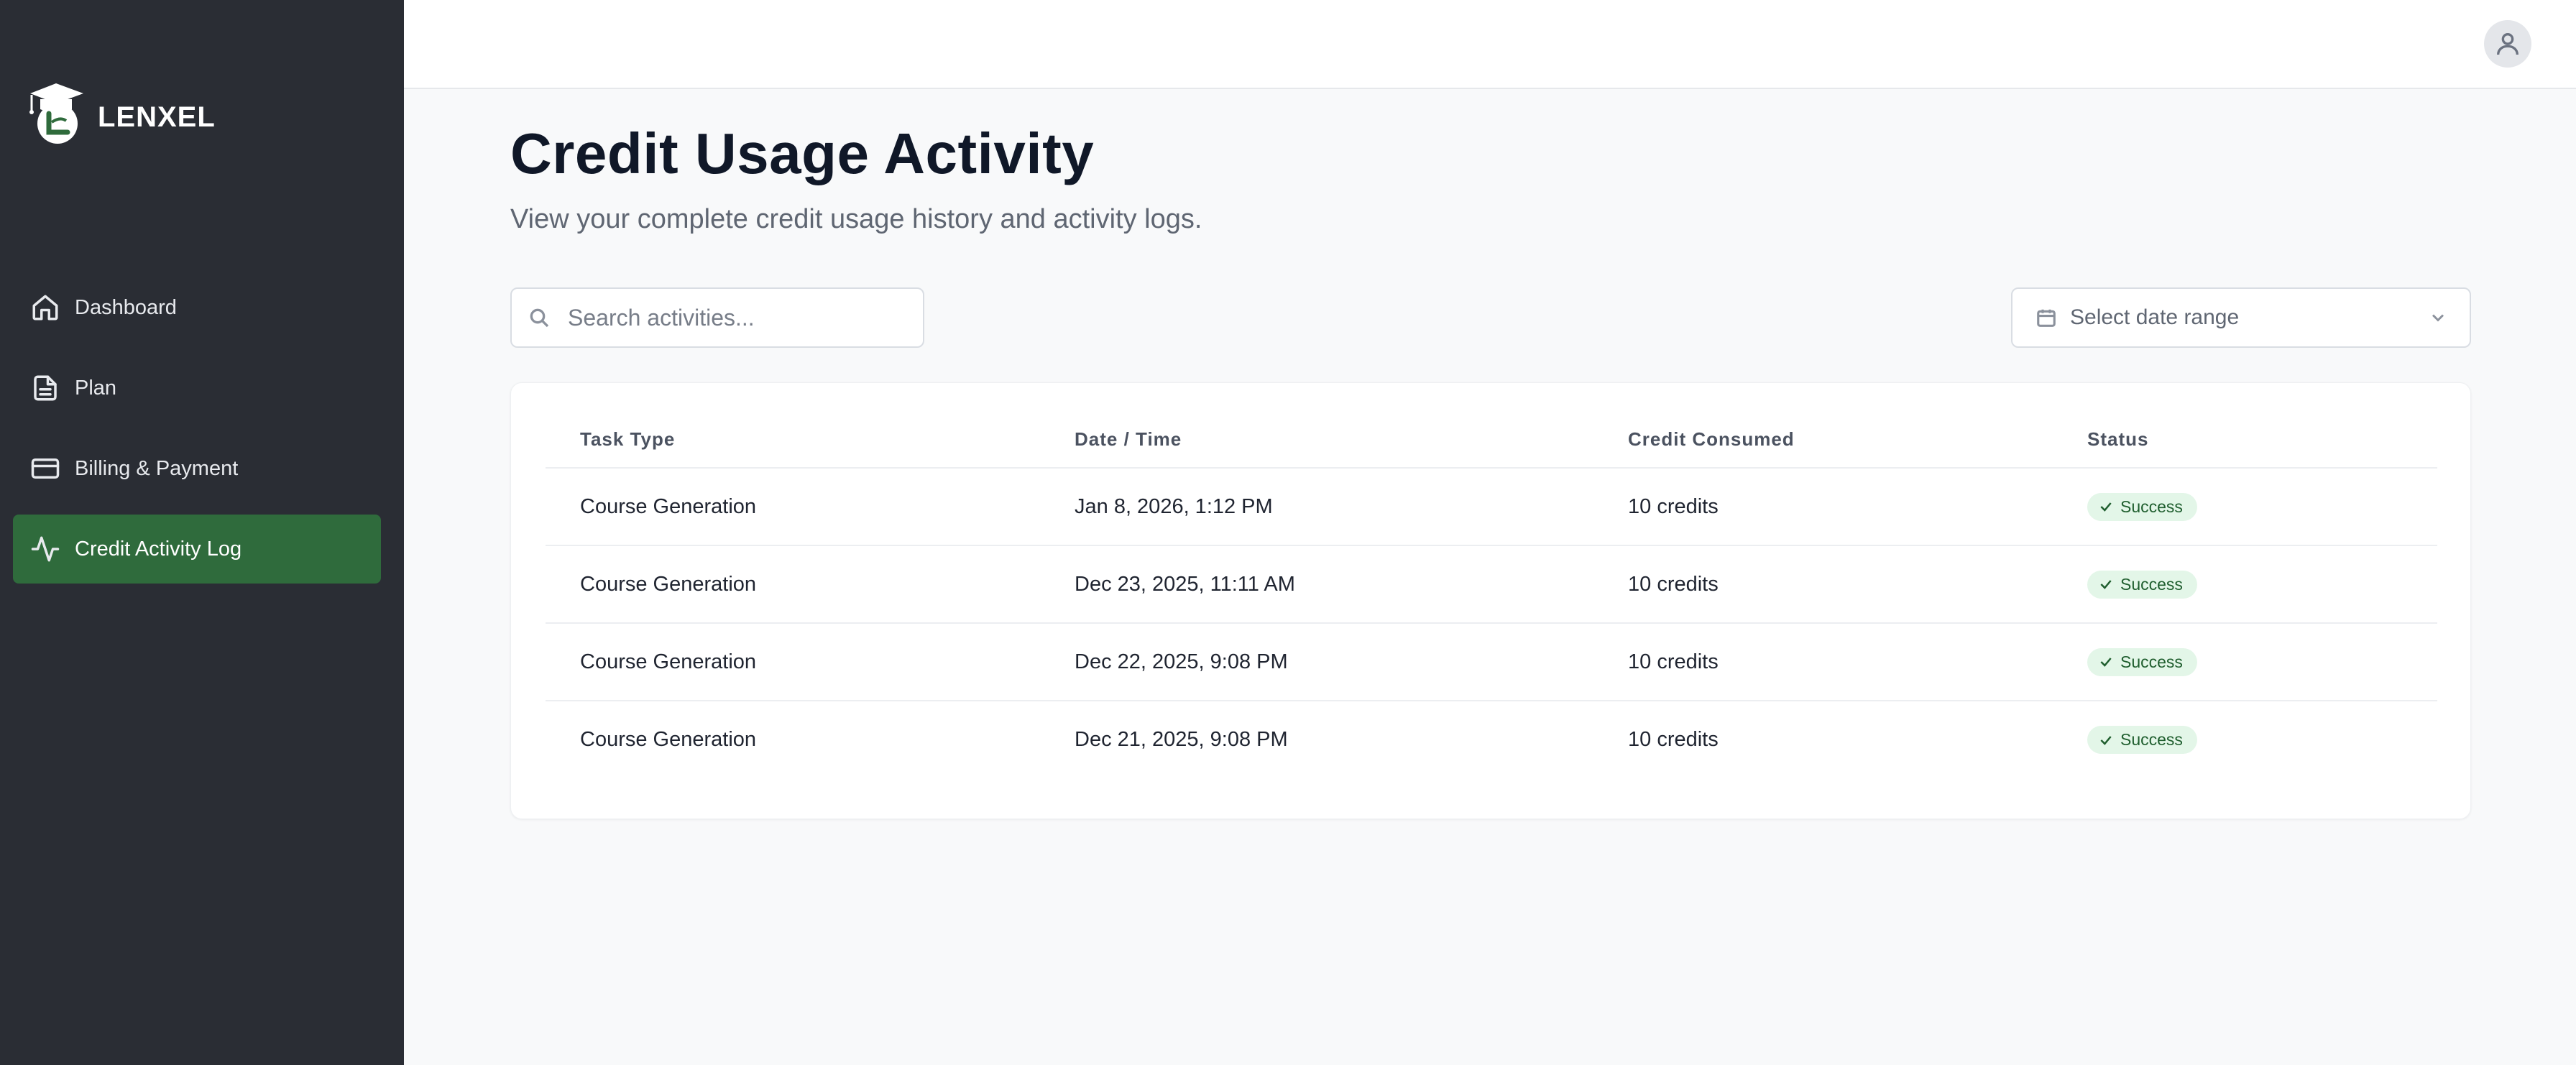  What do you see at coordinates (2438, 318) in the screenshot?
I see `chevron-down-icon` at bounding box center [2438, 318].